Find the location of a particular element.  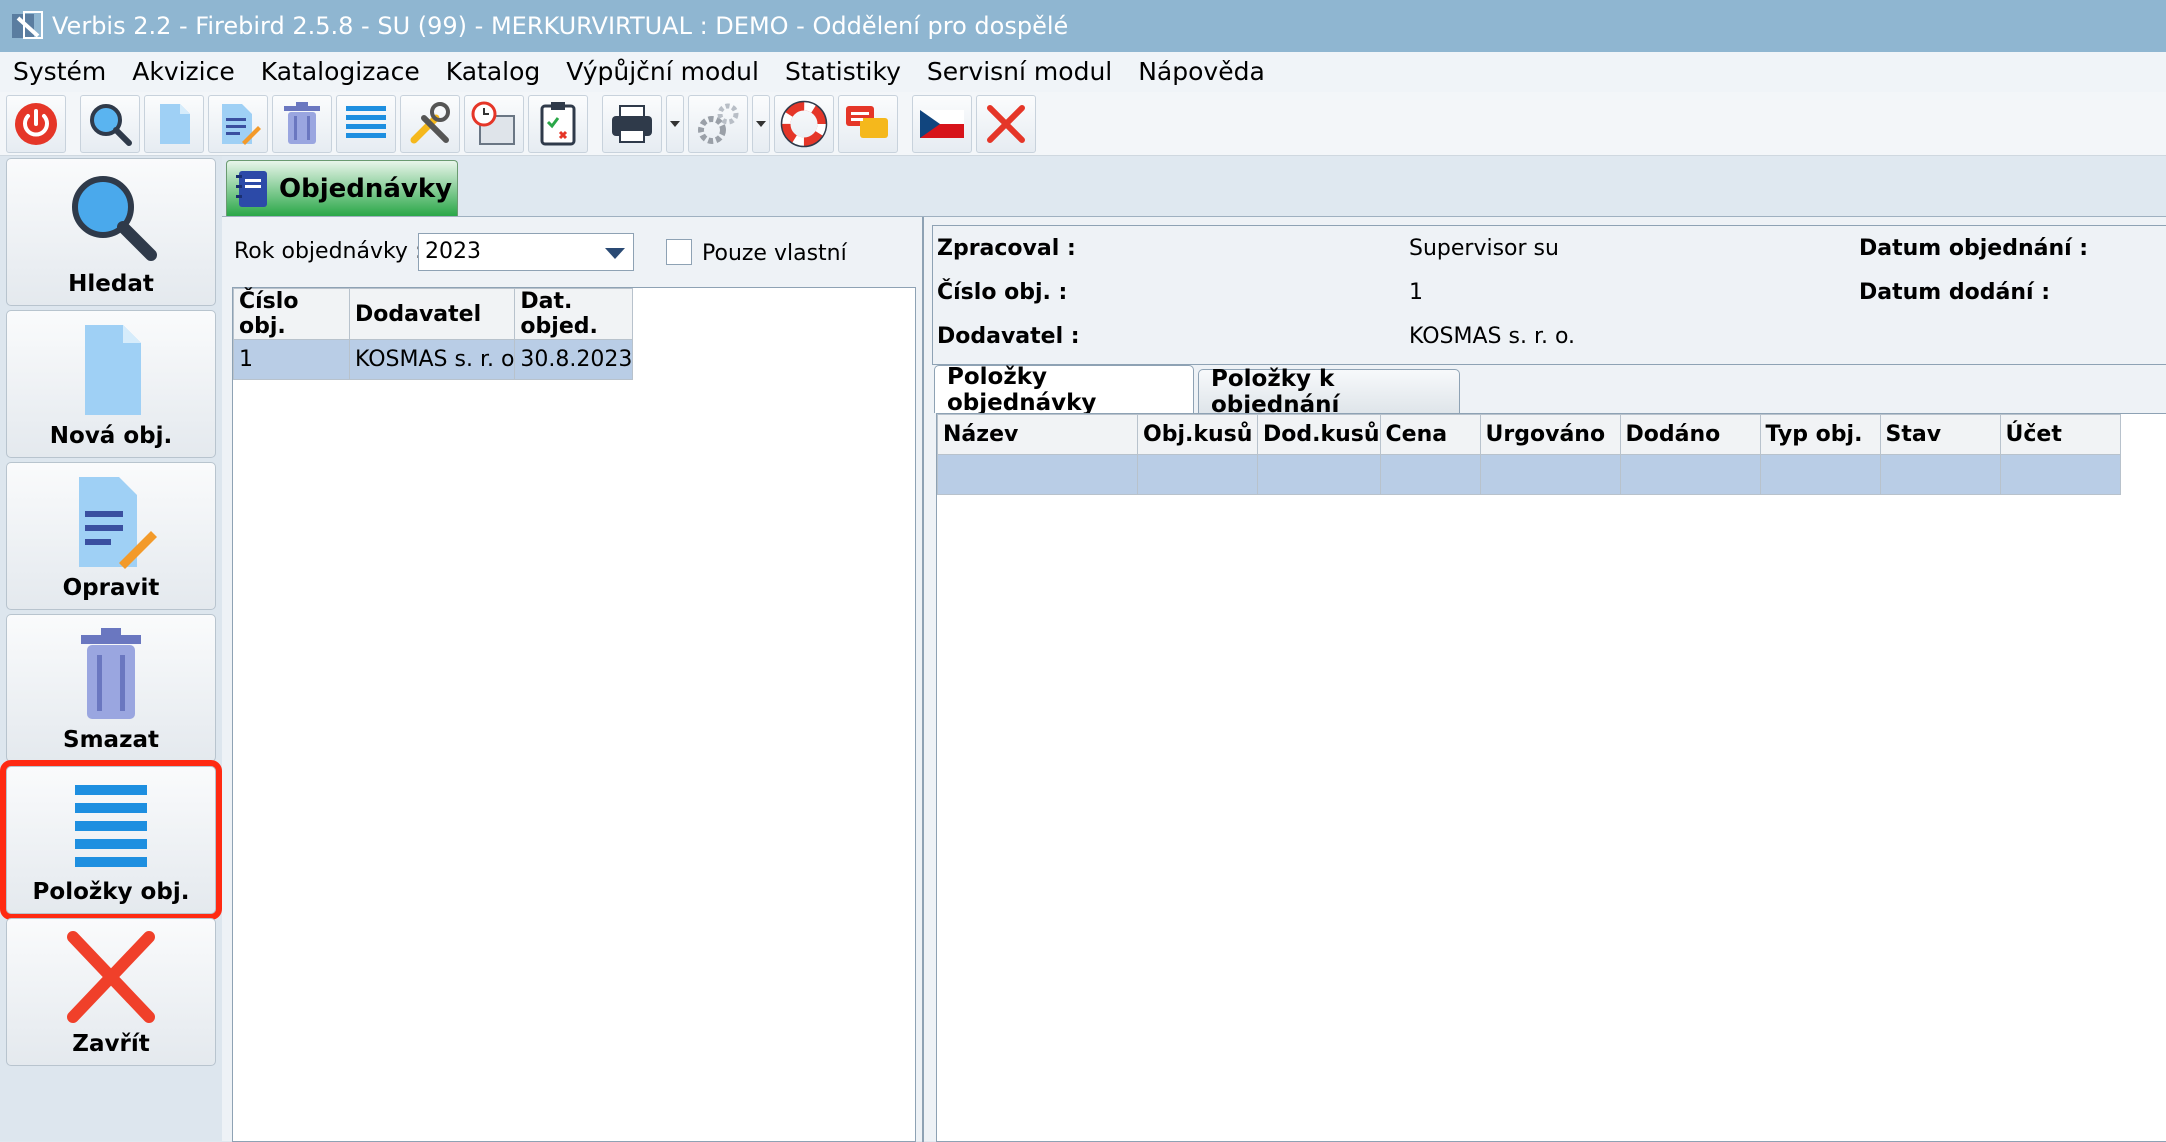

tab-items-to-order: Položky k objednání is located at coordinates (1329, 392).